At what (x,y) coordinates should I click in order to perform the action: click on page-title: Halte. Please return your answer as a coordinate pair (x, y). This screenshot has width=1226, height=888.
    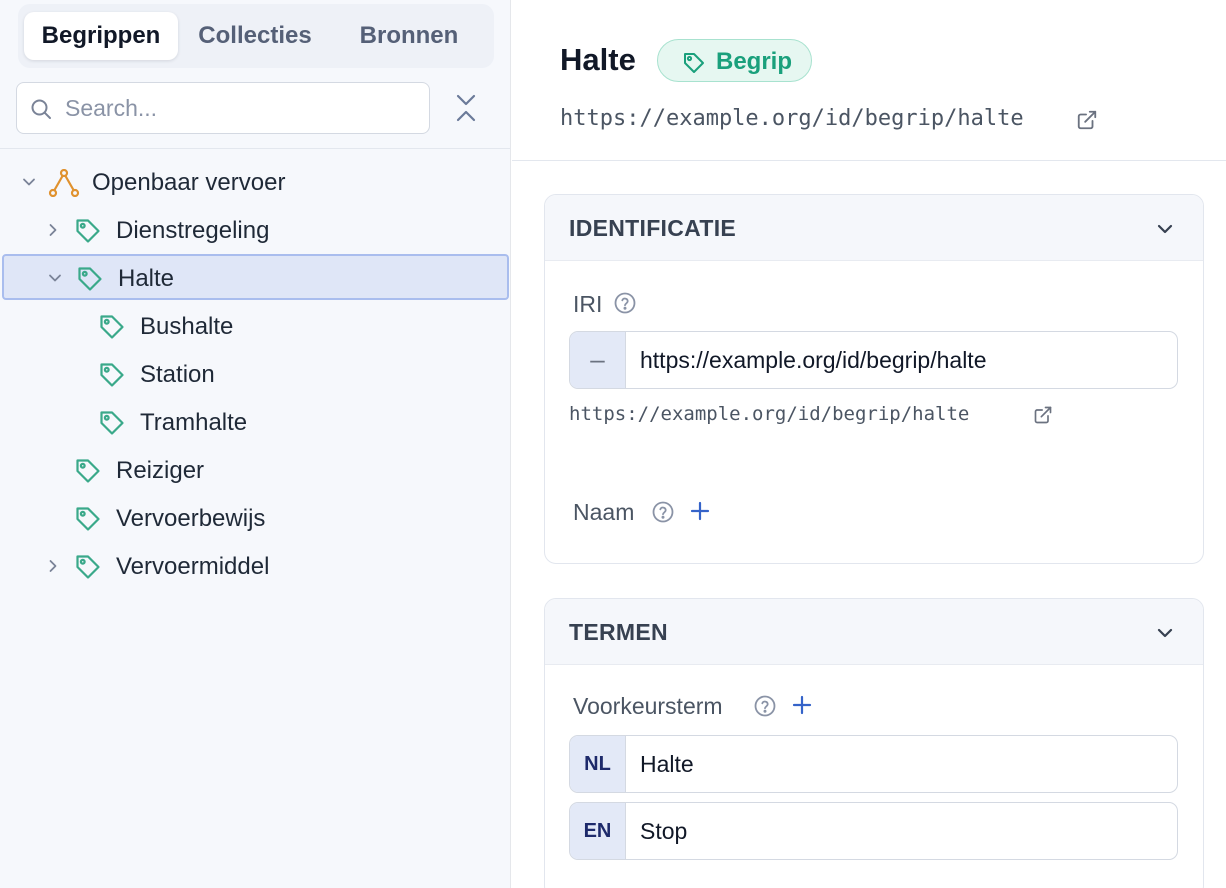
    Looking at the image, I should click on (598, 59).